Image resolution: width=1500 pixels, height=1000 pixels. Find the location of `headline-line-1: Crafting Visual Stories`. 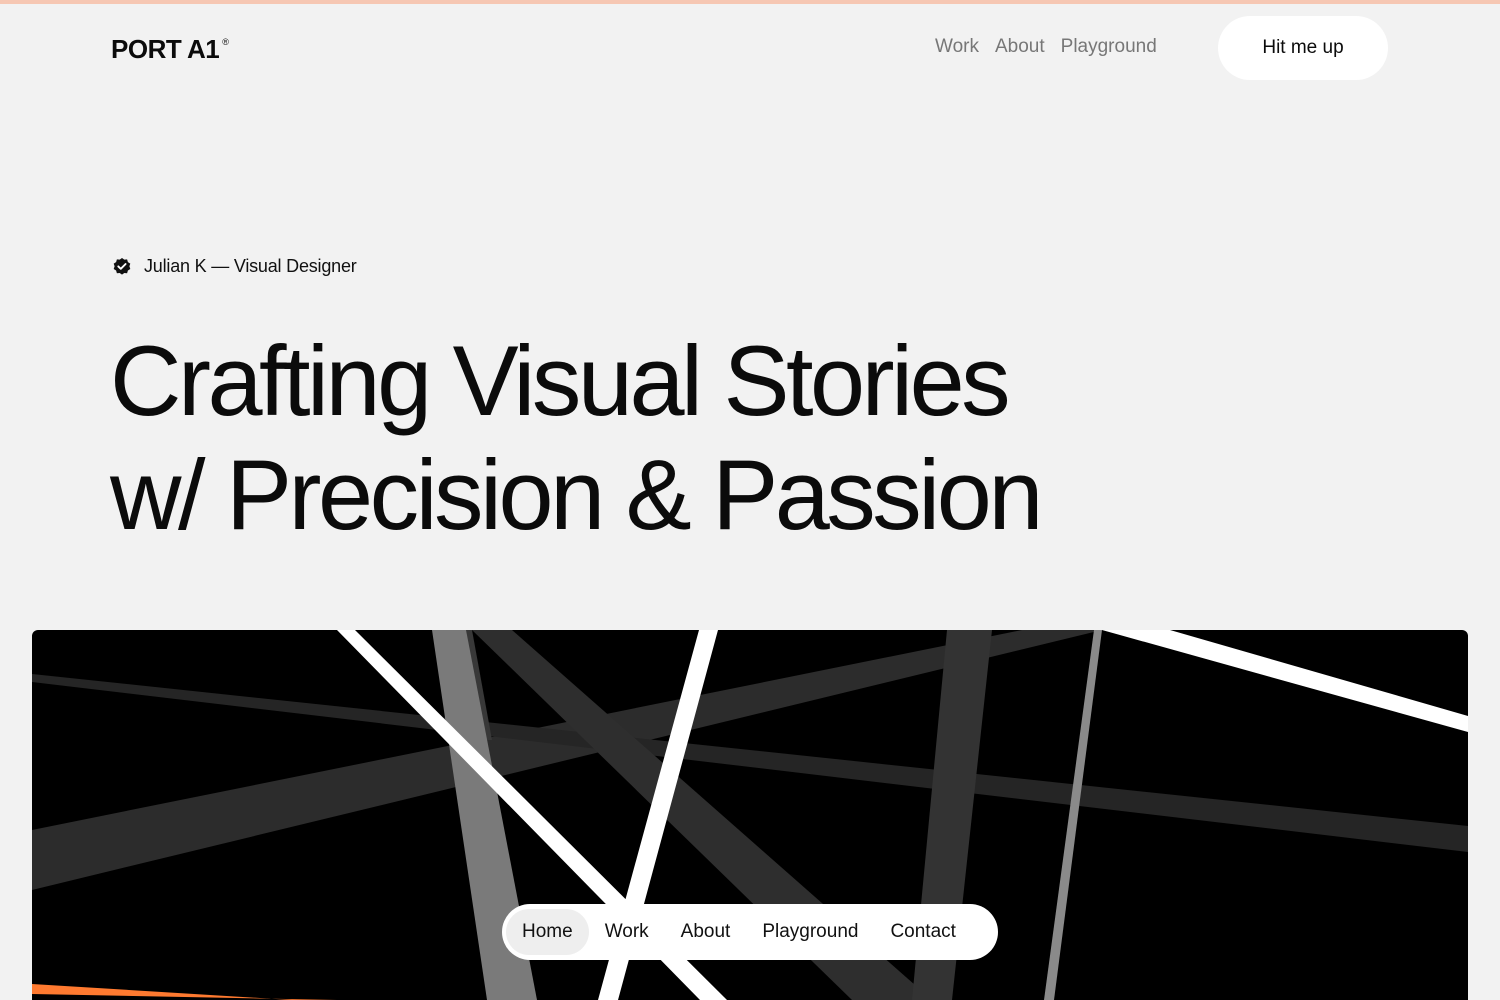

headline-line-1: Crafting Visual Stories is located at coordinates (560, 380).